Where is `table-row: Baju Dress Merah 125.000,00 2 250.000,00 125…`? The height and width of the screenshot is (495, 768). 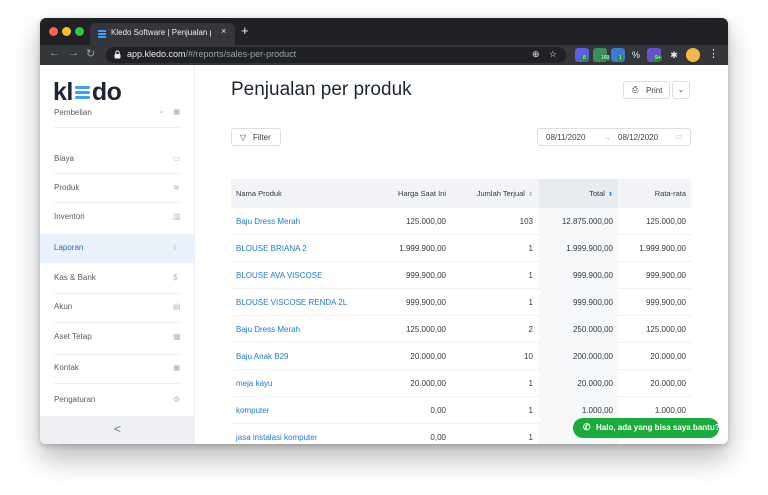 table-row: Baju Dress Merah 125.000,00 2 250.000,00 125… is located at coordinates (461, 329).